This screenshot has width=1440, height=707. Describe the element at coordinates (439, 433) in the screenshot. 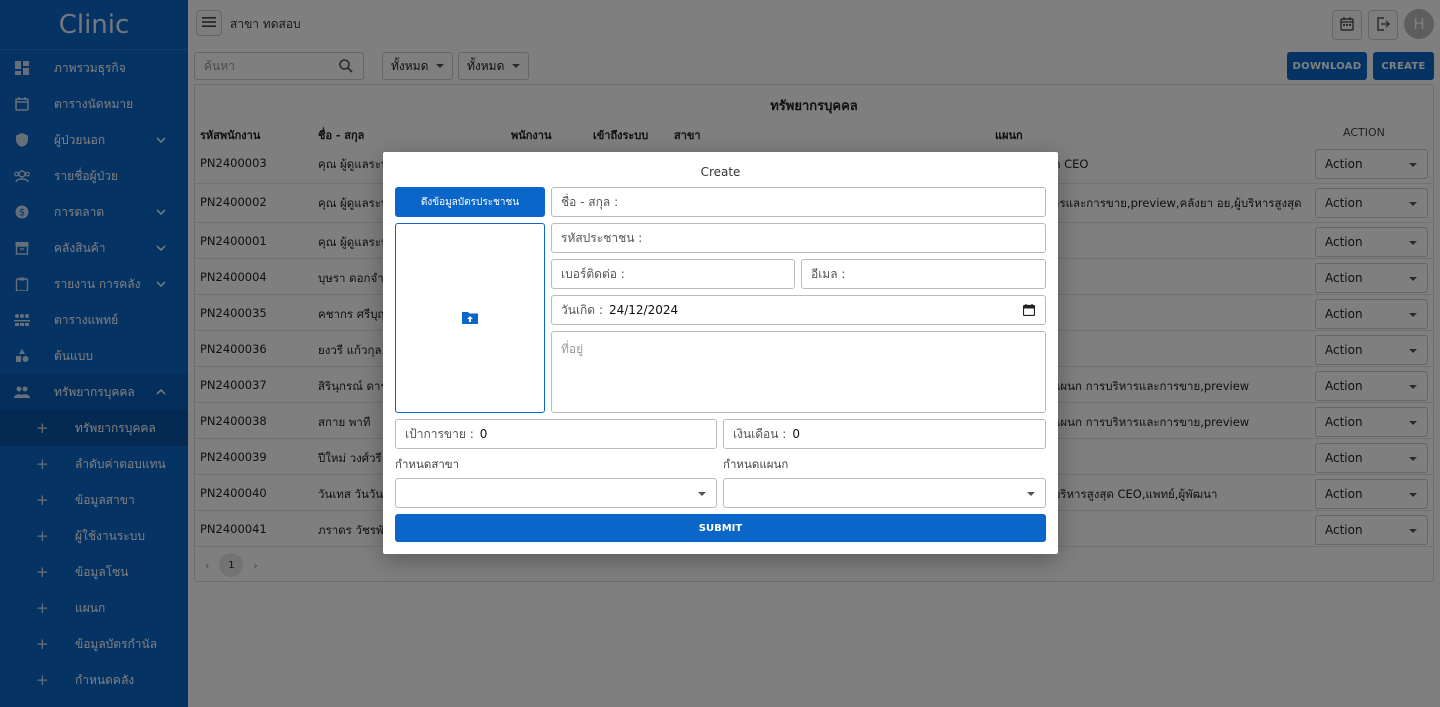

I see `sales-target-label: เป้าการขาย :` at that location.